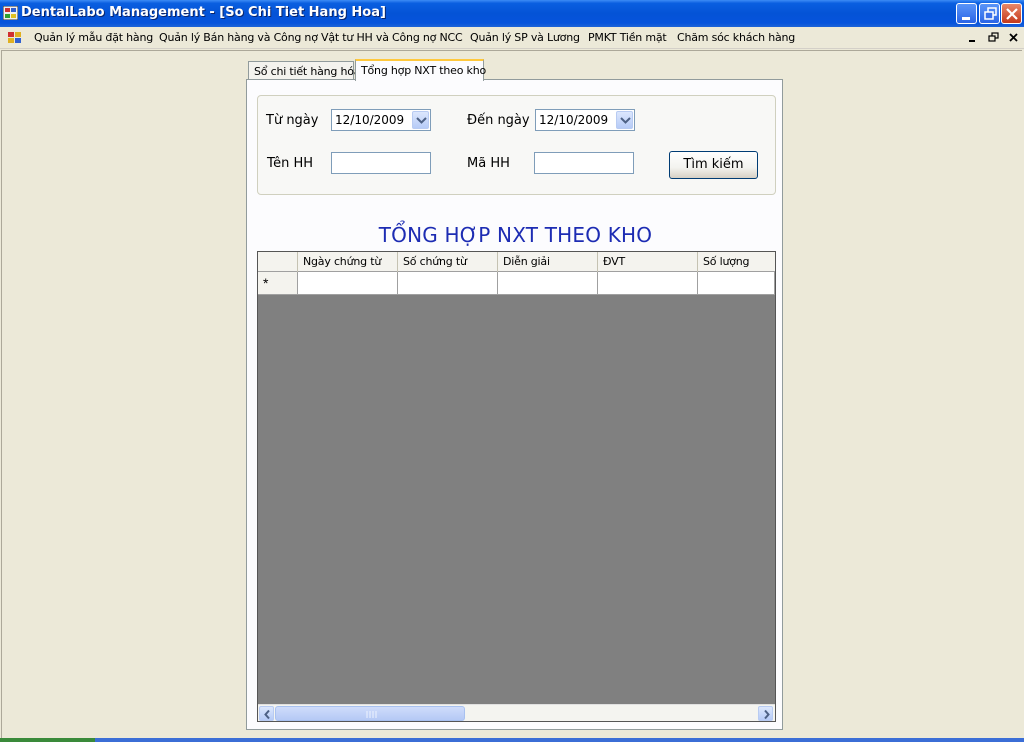 The image size is (1024, 742). What do you see at coordinates (584, 163) in the screenshot?
I see `item-code-input` at bounding box center [584, 163].